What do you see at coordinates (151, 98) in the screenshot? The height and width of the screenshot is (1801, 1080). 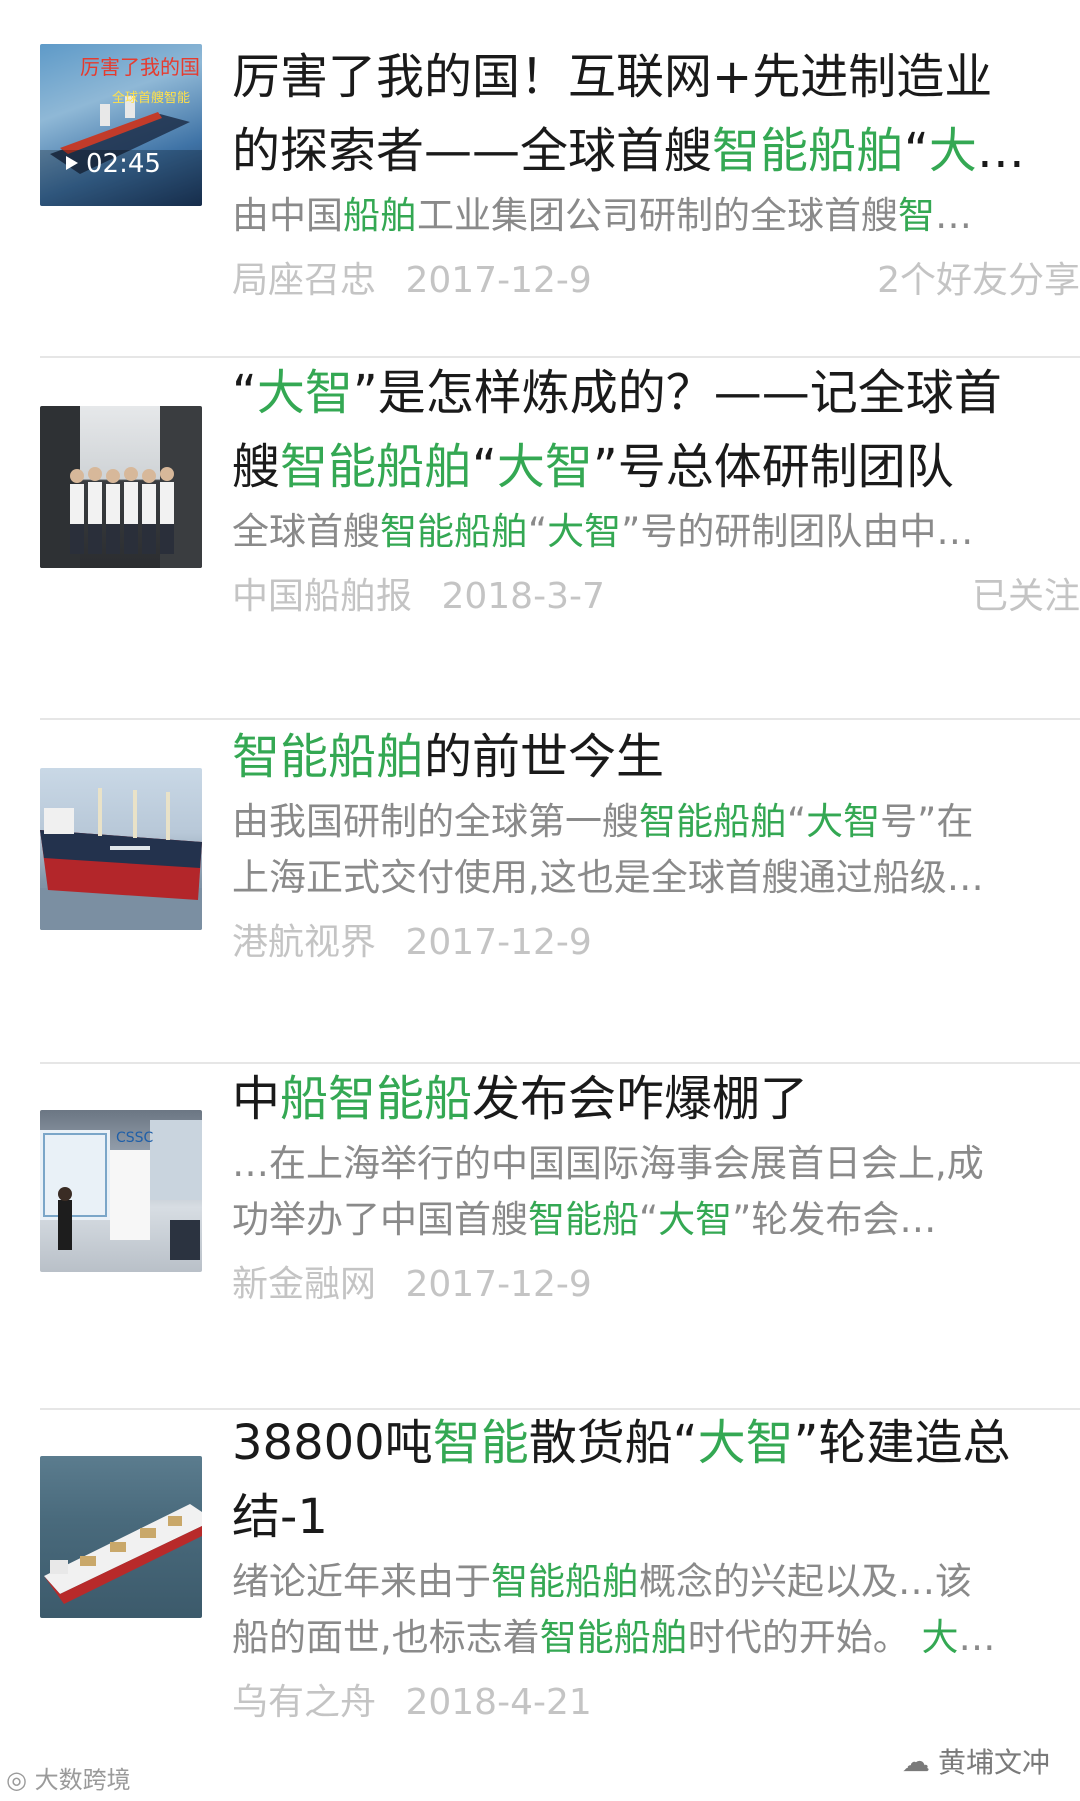 I see `thumbnail-subtitle-text: 全球首艘智能` at bounding box center [151, 98].